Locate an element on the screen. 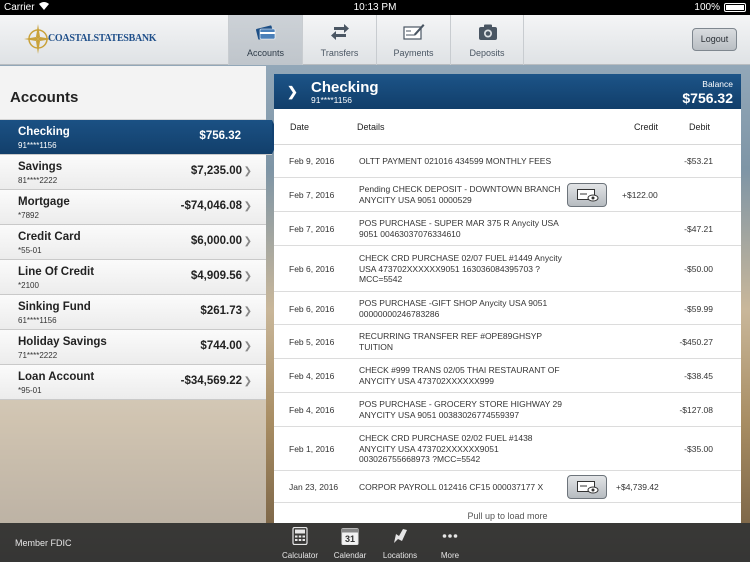 This screenshot has height=562, width=750. account-item-loan-account: Loan Account *95-01 -$34,569.22 ❯ is located at coordinates (133, 382).